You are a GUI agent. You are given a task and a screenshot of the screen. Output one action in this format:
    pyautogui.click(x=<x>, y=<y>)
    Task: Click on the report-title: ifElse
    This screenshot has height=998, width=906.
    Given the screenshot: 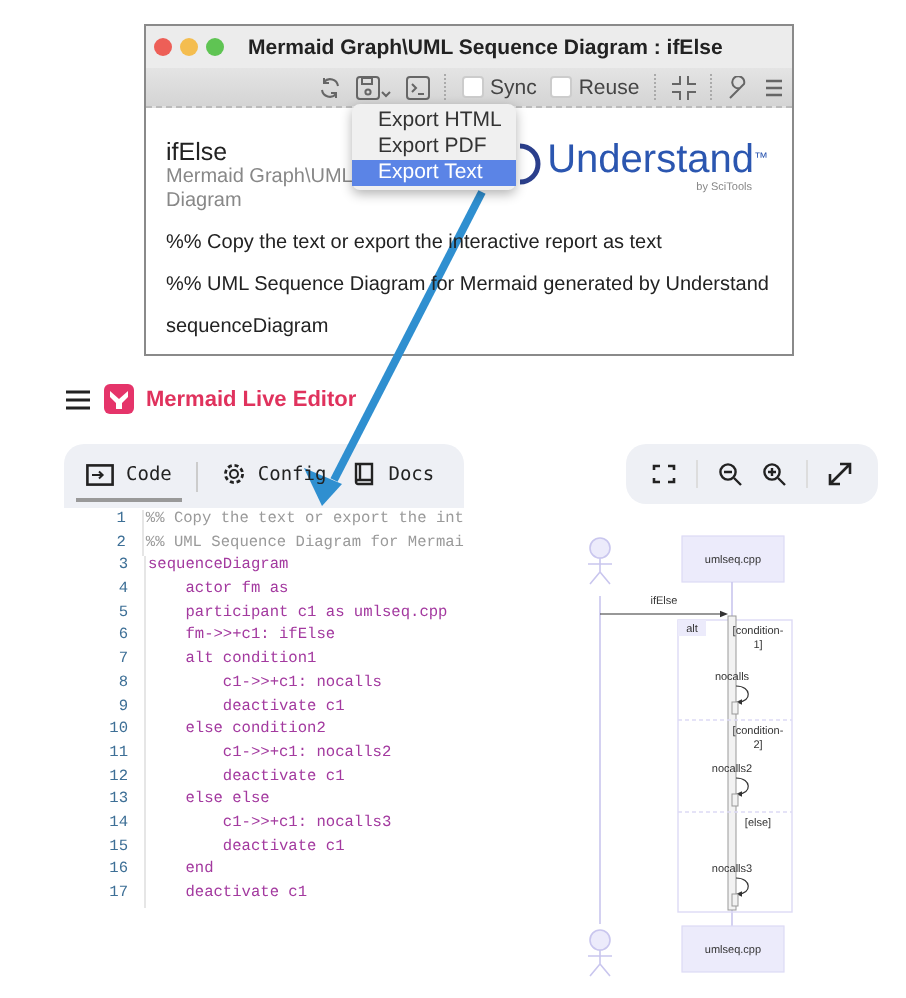 What is the action you would take?
    pyautogui.click(x=198, y=152)
    